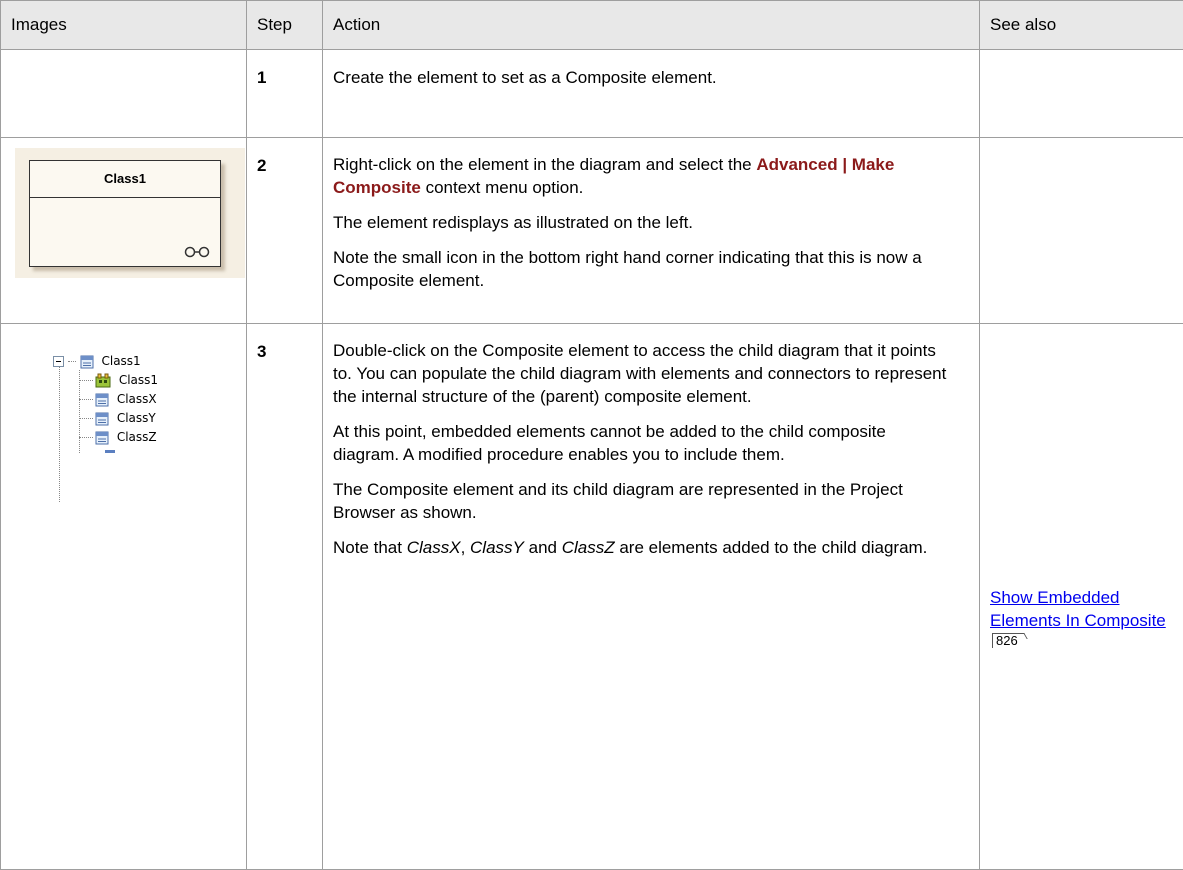  I want to click on tree-node-label: ClassZ, so click(137, 437).